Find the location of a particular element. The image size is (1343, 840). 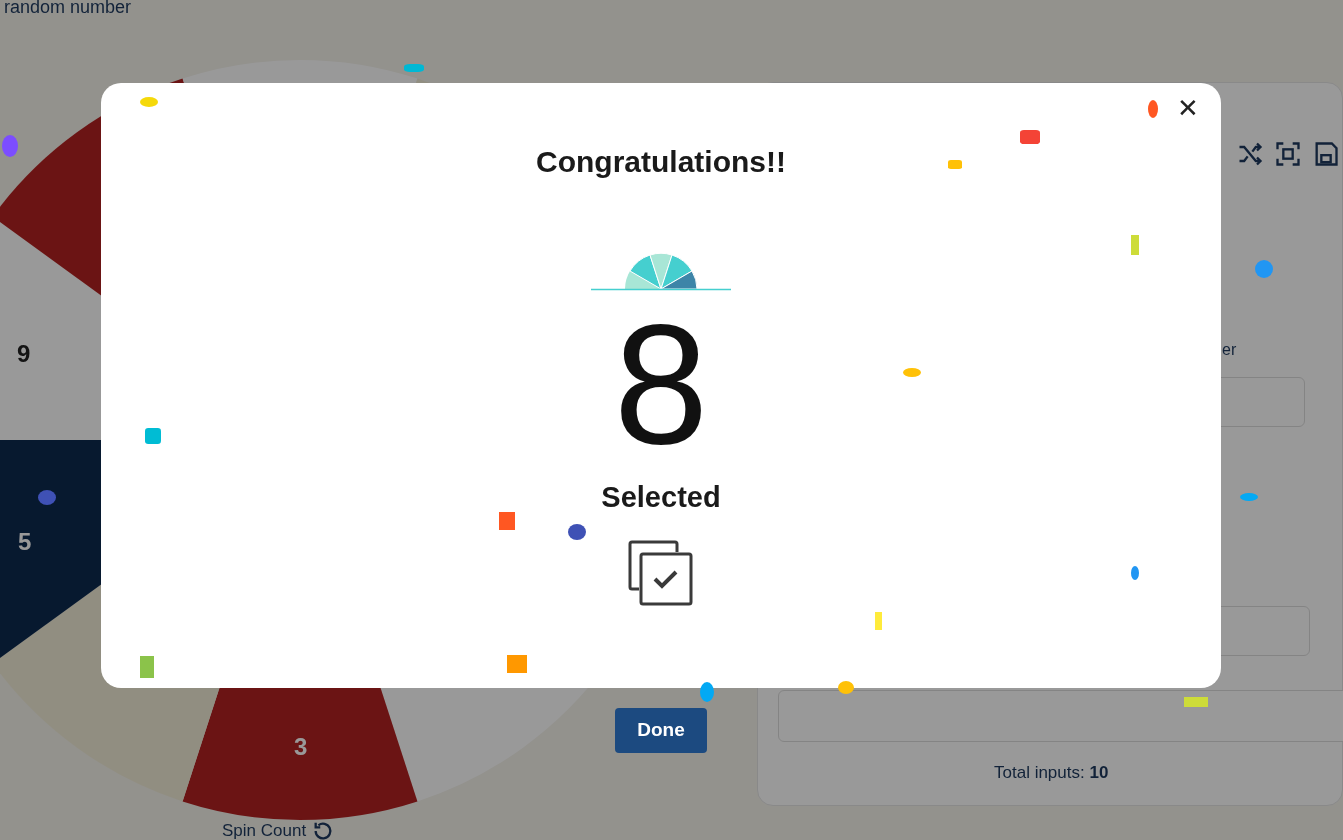

result-number: 8 is located at coordinates (661, 384).